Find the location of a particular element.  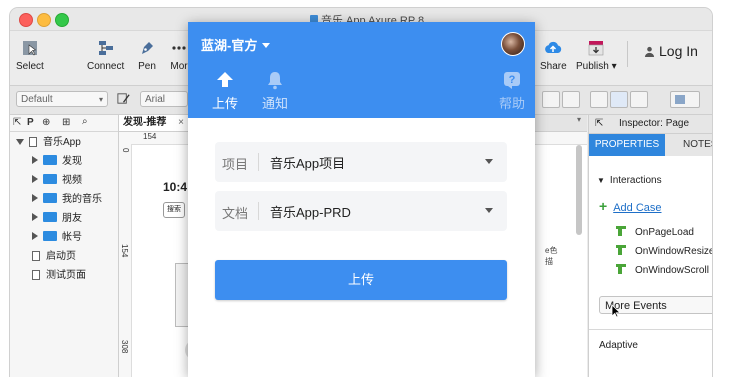

interactions-section: ▼ Interactions is located at coordinates (629, 180).